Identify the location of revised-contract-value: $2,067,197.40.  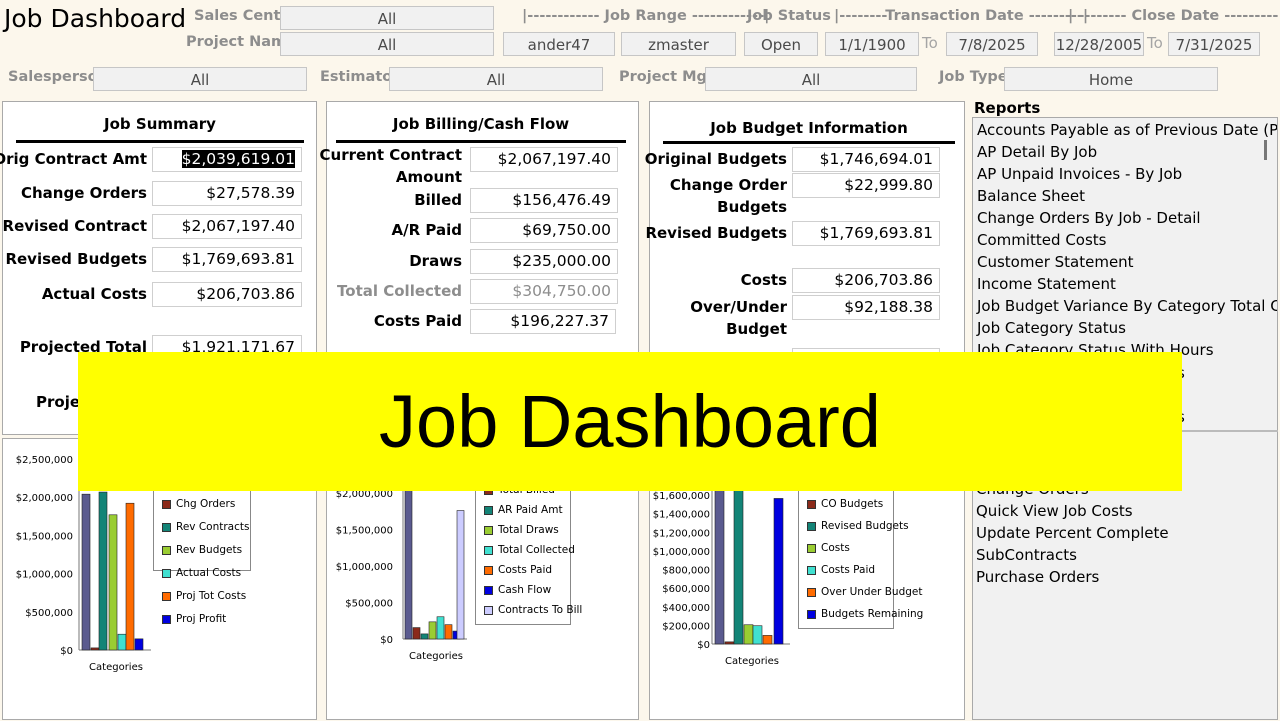
(227, 226).